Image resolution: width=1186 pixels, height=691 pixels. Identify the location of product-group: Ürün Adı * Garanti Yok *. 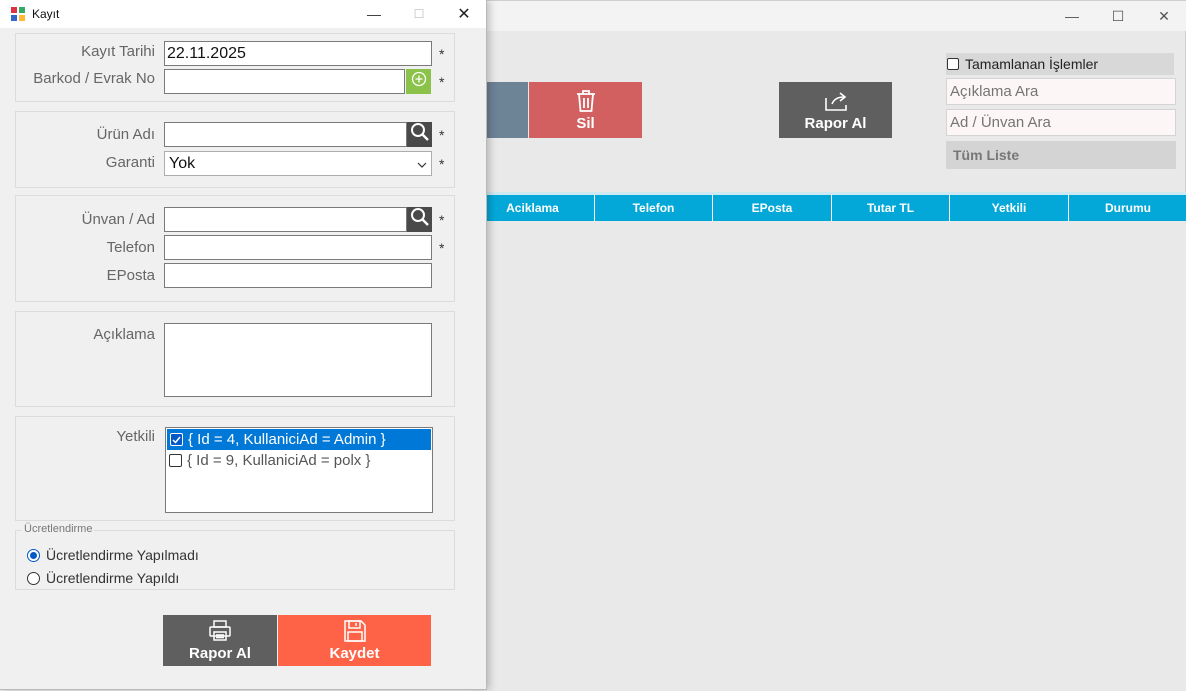
(235, 149).